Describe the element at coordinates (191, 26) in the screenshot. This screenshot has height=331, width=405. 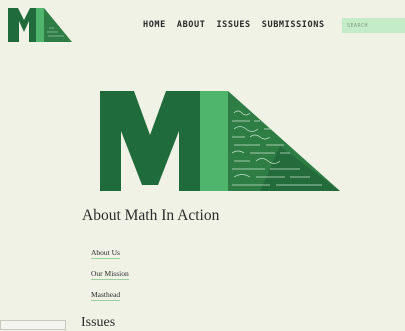
I see `nav-about-link: ABOUT` at that location.